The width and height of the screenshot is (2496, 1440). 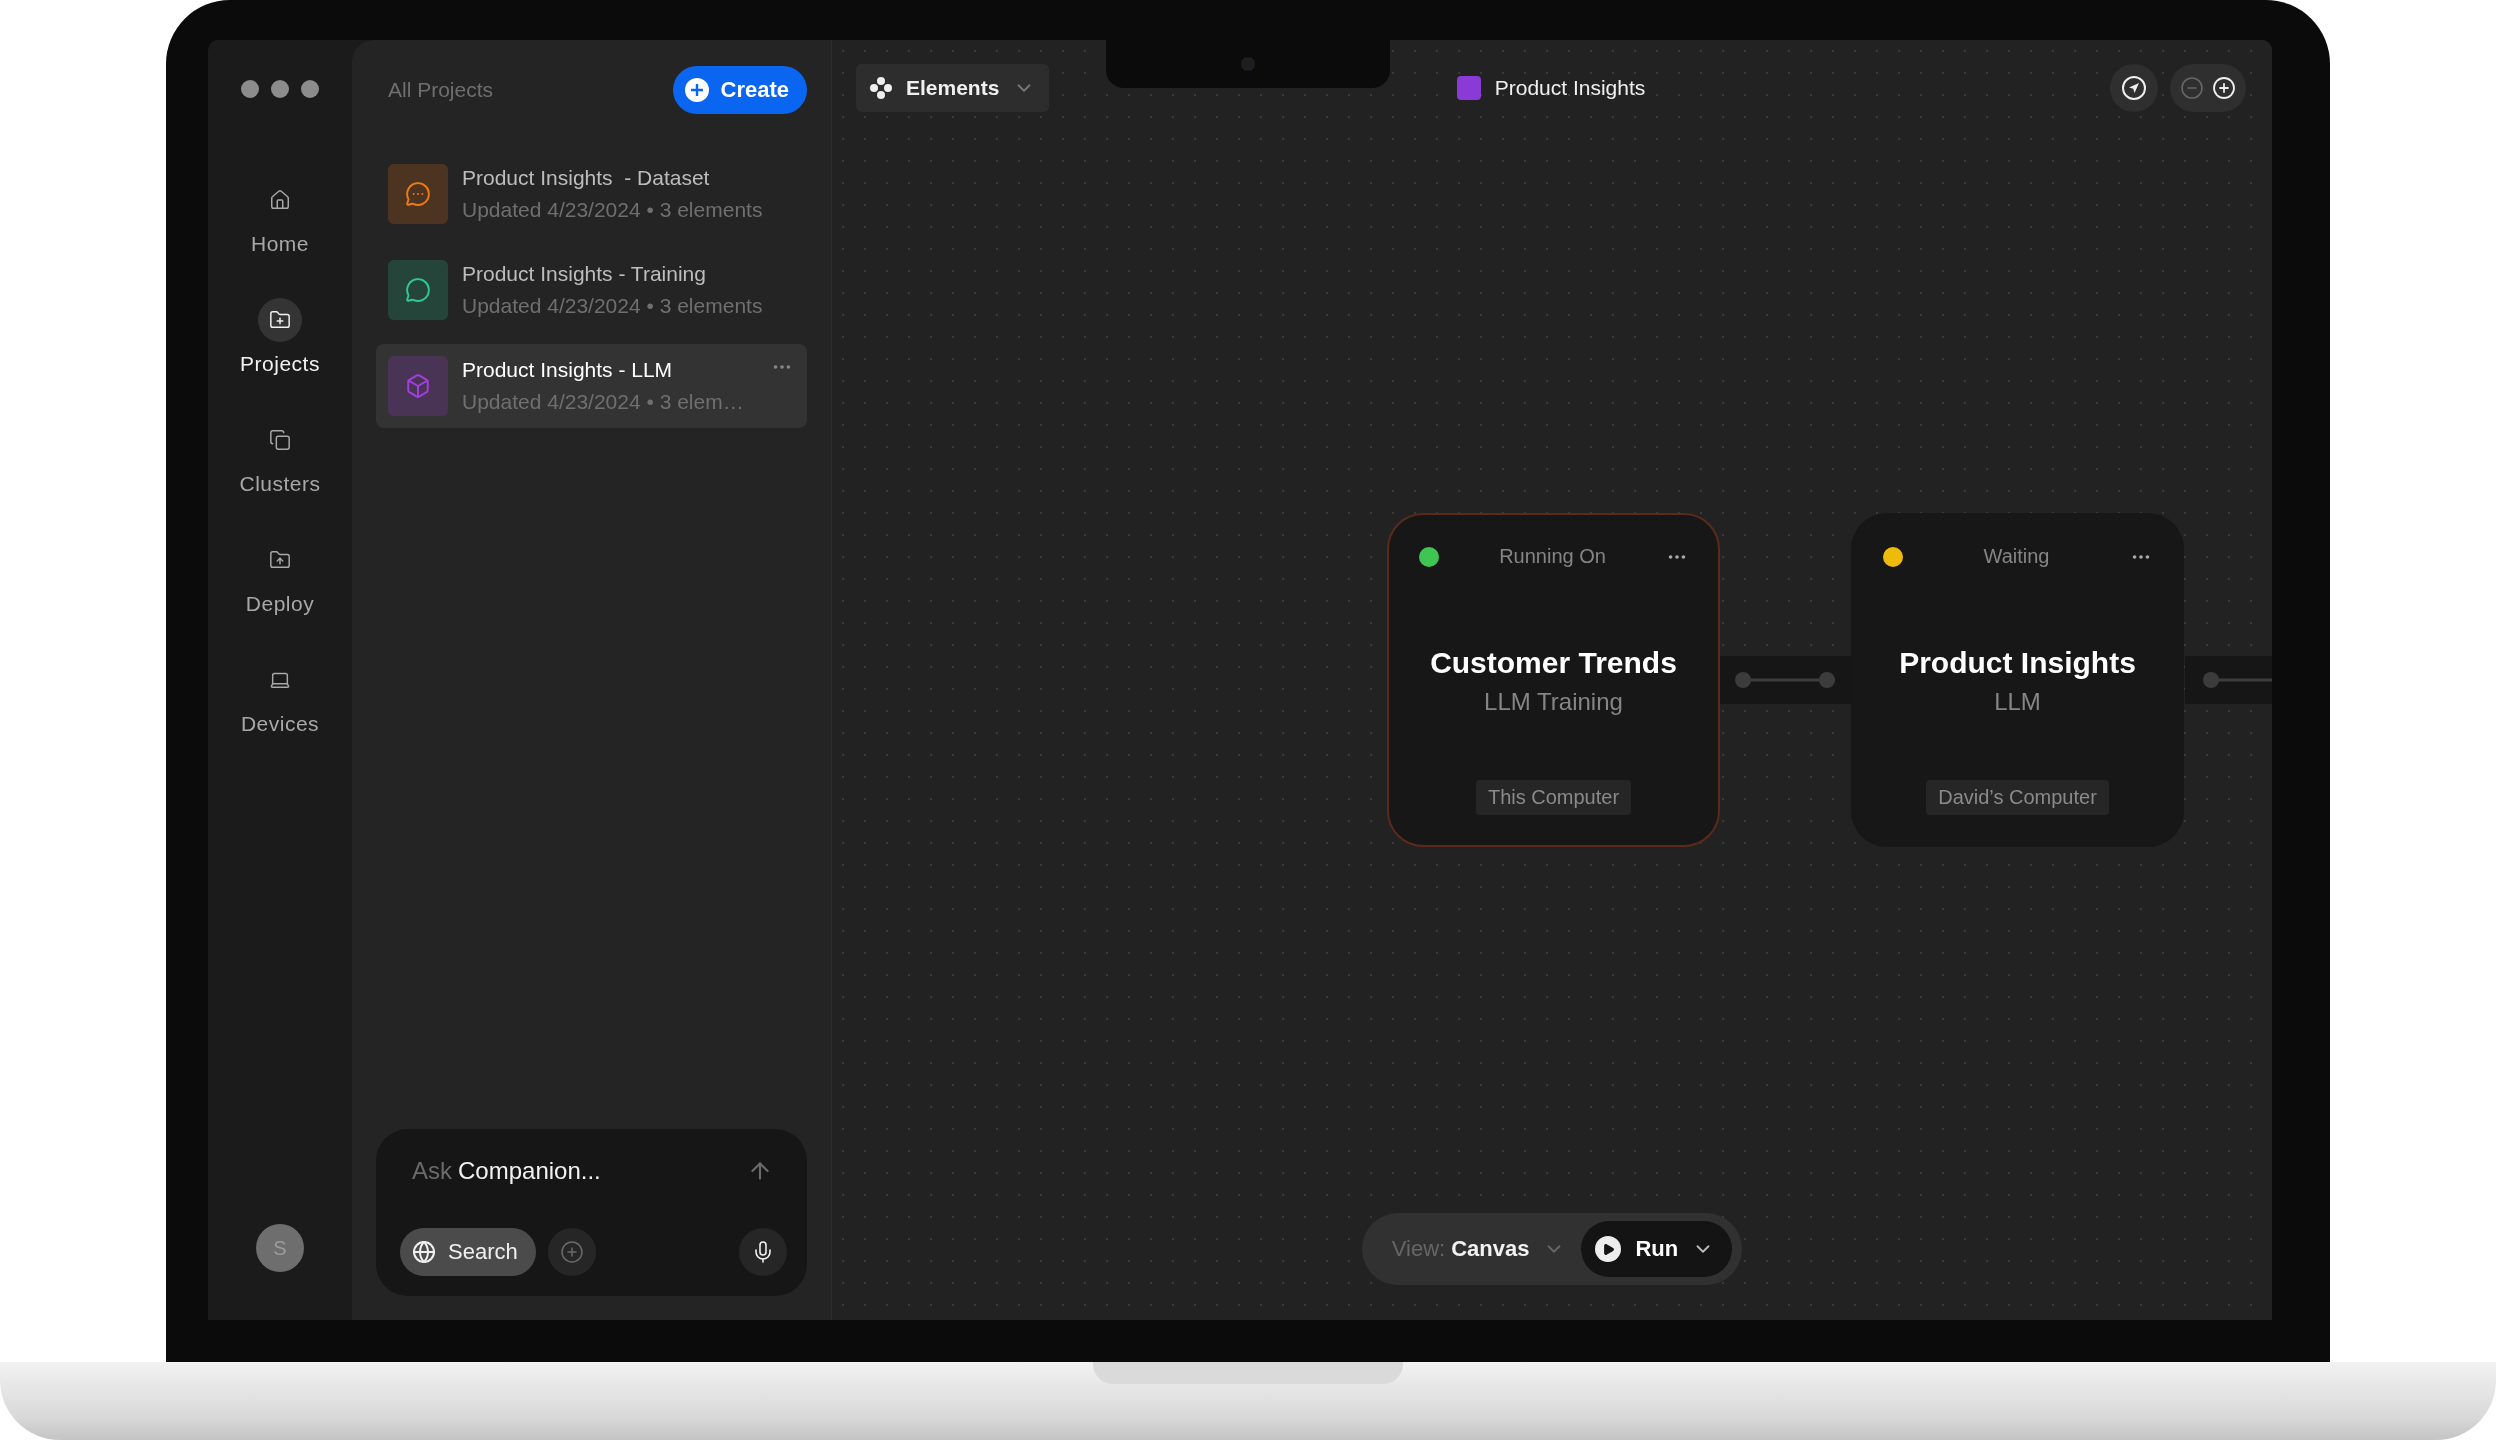 What do you see at coordinates (280, 238) in the screenshot?
I see `nav-item: Home` at bounding box center [280, 238].